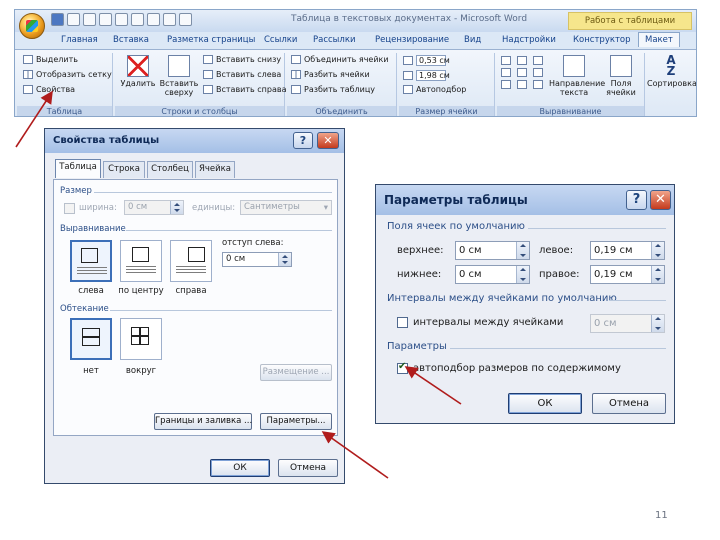 The image size is (720, 540). I want to click on spacing-checkbox, so click(402, 322).